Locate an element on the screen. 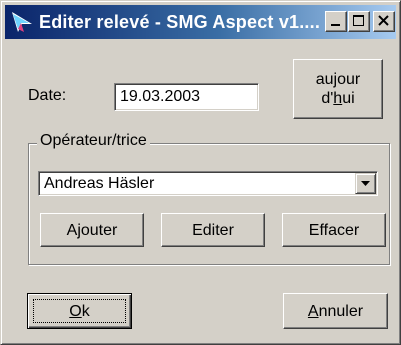 Image resolution: width=401 pixels, height=345 pixels. cancel-button: Annuler is located at coordinates (335, 311).